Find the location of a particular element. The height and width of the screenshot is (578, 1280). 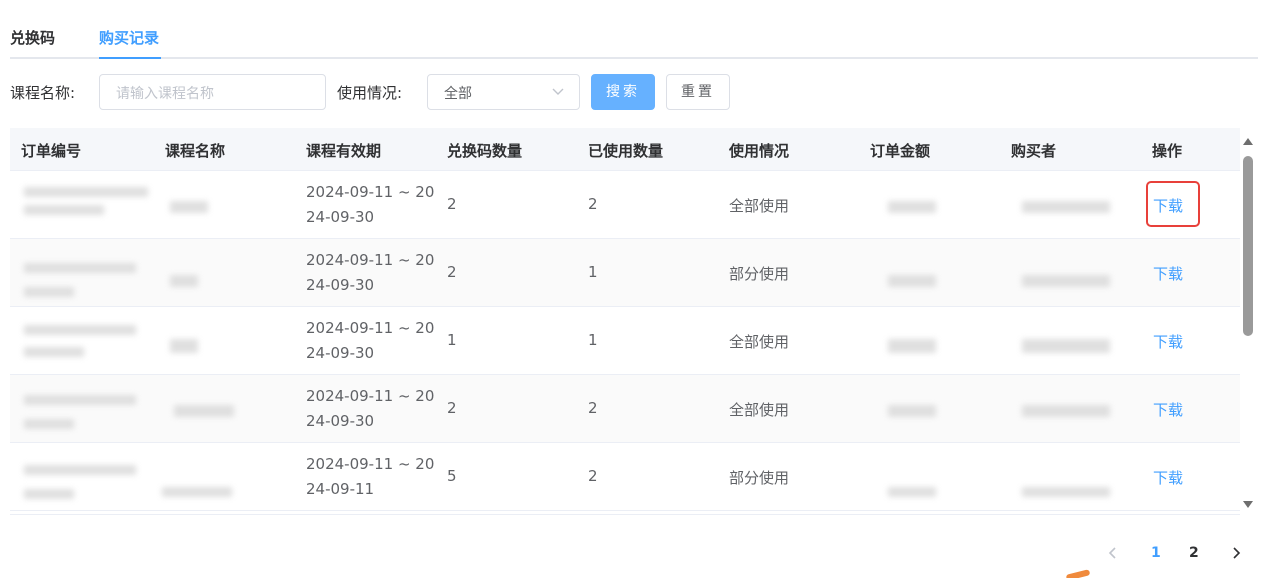

table-scrollbar is located at coordinates (1249, 321).